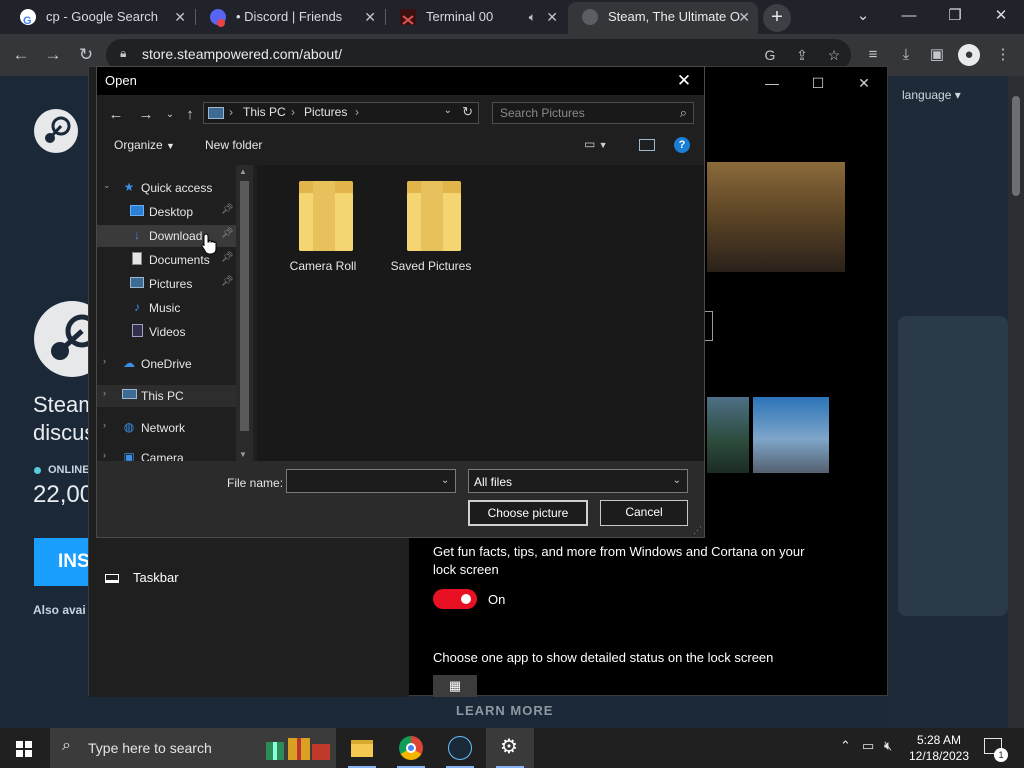 This screenshot has height=768, width=1024. Describe the element at coordinates (144, 145) in the screenshot. I see `organize-button: Organize ▼` at that location.